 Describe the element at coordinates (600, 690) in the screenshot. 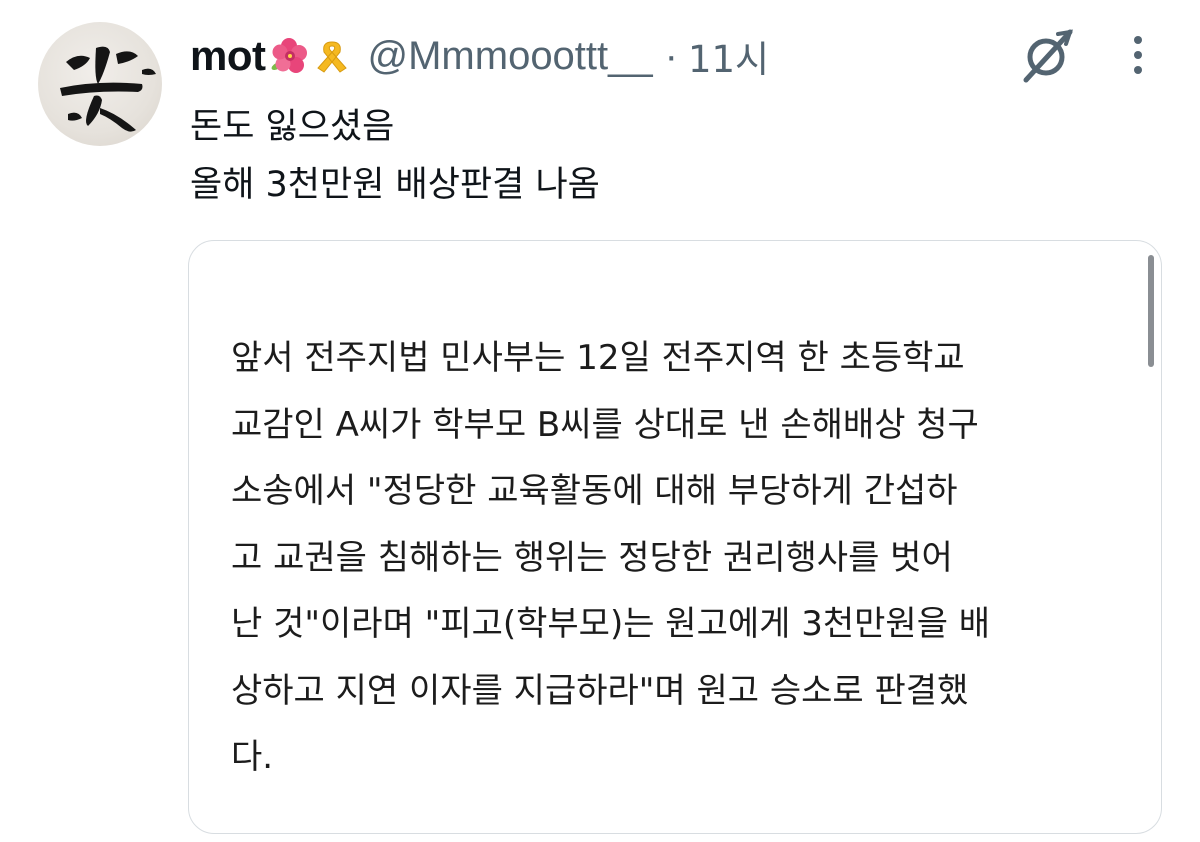

I see `article-line: 상하고 지연 이자를 지급하라"며 원고 승소로 판결했` at that location.